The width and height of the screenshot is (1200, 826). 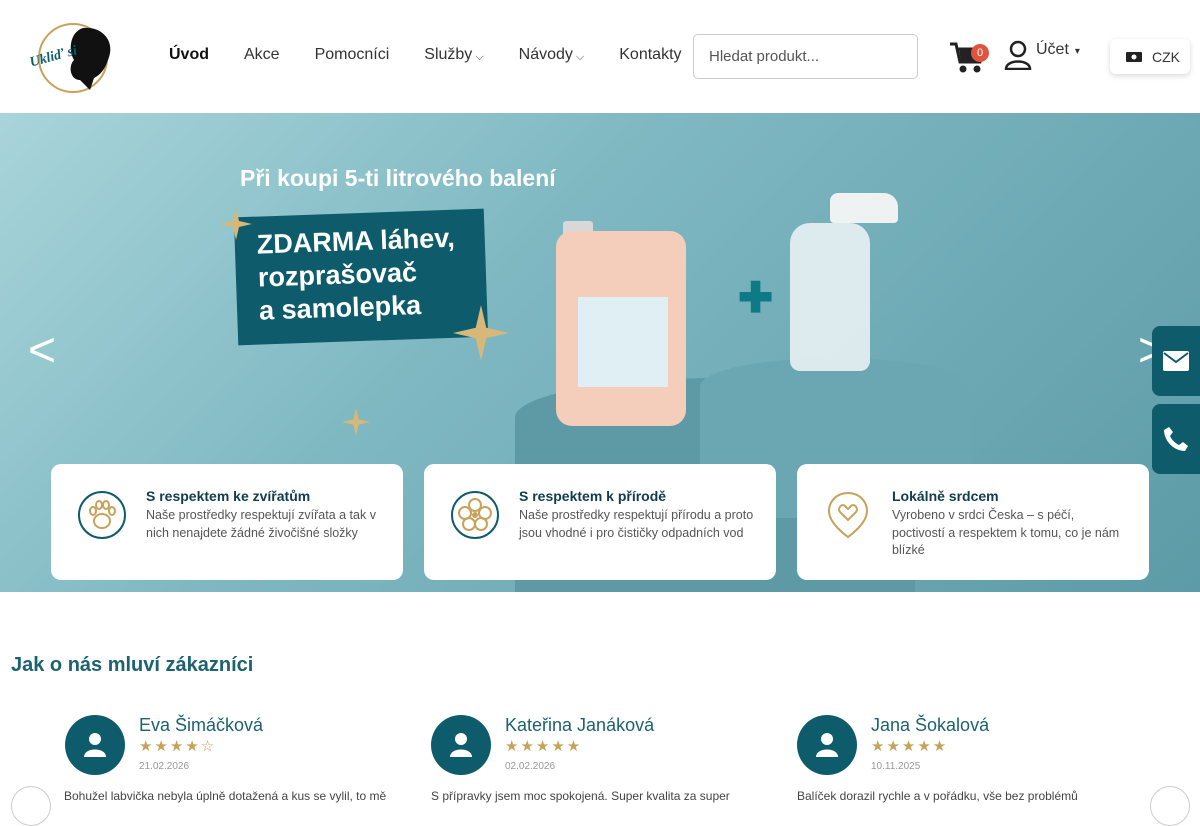 What do you see at coordinates (178, 746) in the screenshot?
I see `rating-stars: ★★★★☆` at bounding box center [178, 746].